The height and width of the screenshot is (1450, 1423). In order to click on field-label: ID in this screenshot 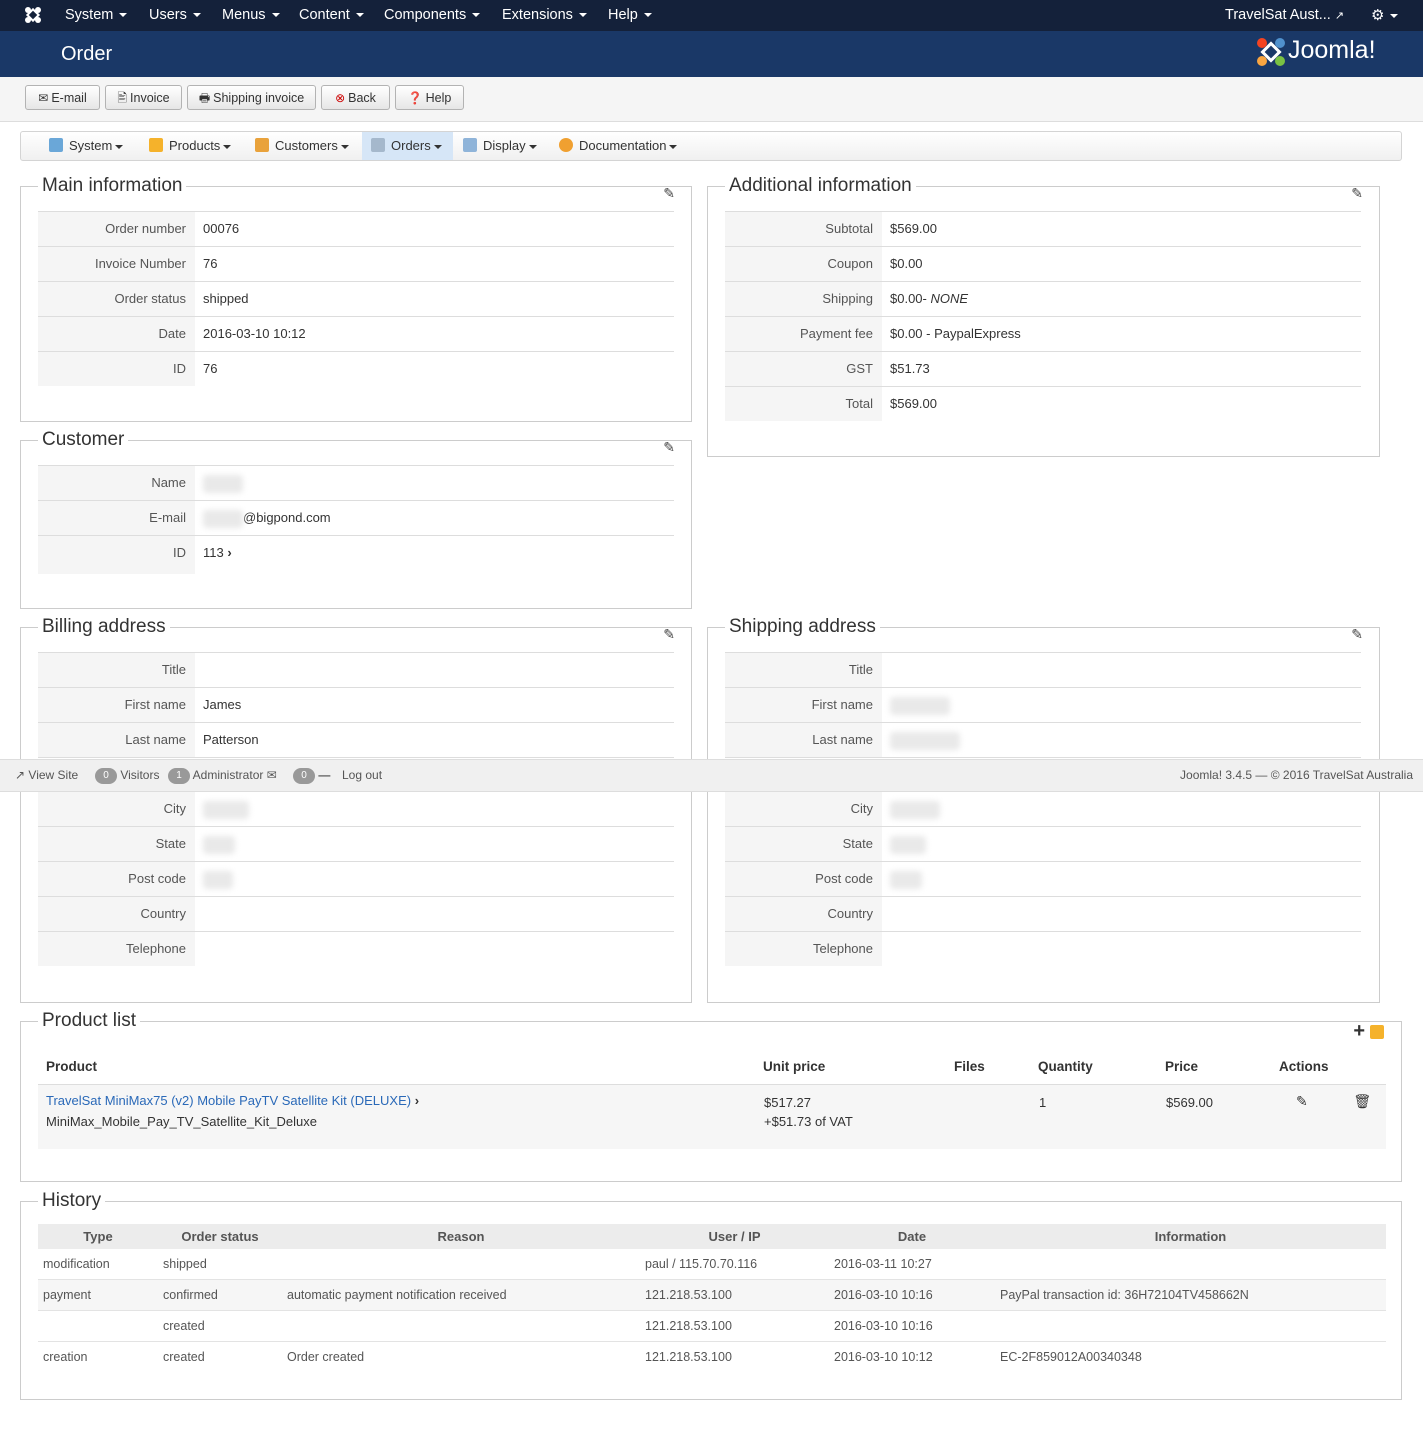, I will do `click(116, 369)`.